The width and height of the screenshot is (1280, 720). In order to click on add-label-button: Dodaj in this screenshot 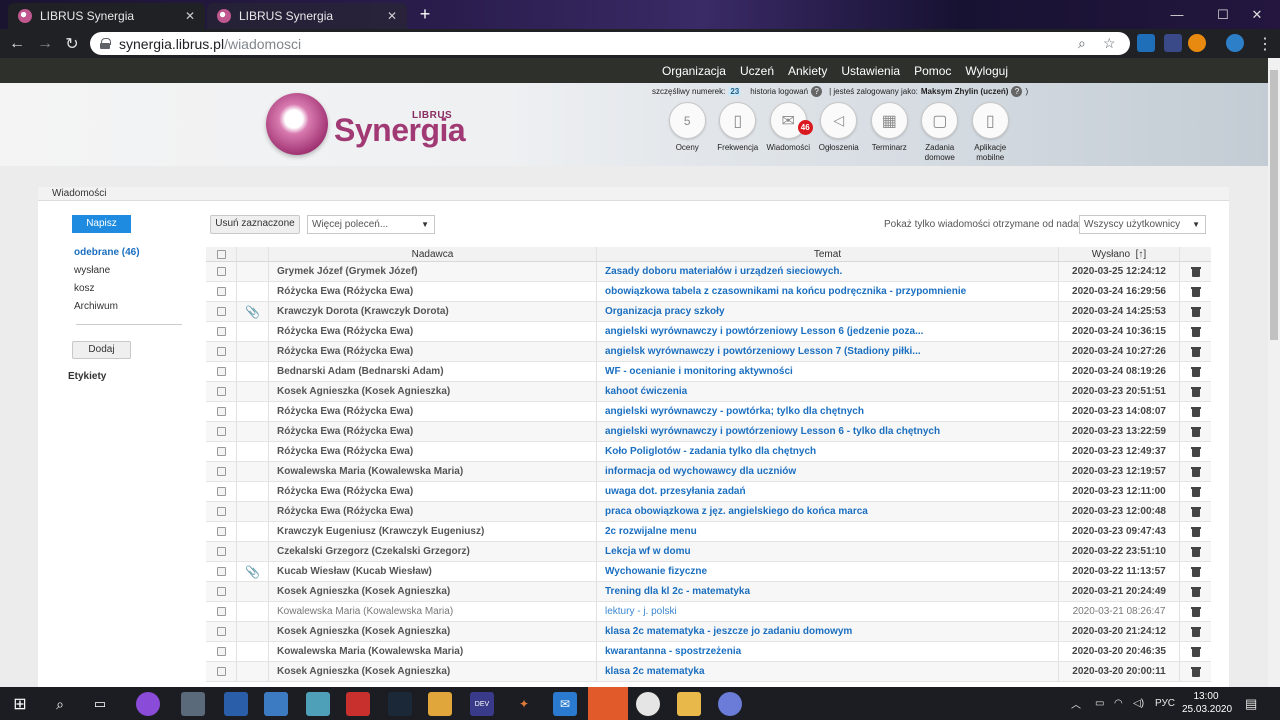, I will do `click(101, 350)`.